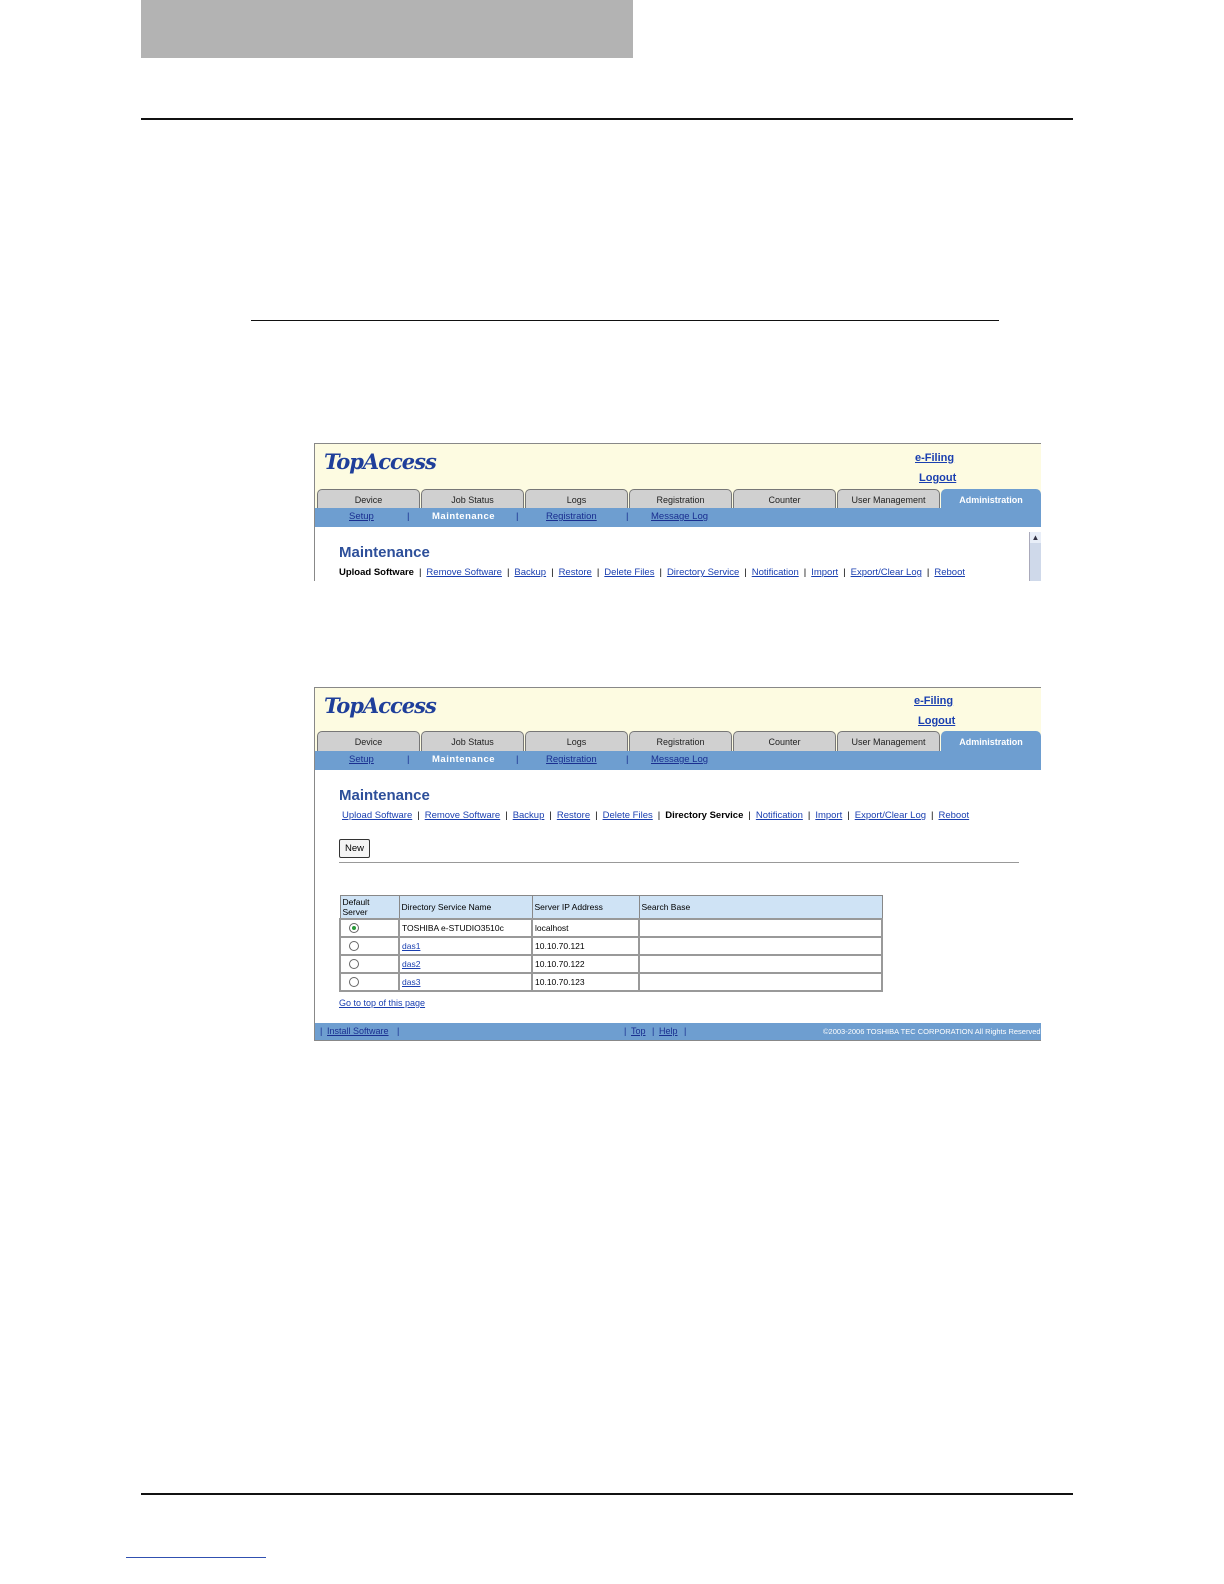  Describe the element at coordinates (411, 982) in the screenshot. I see `directory-service-link: das3` at that location.